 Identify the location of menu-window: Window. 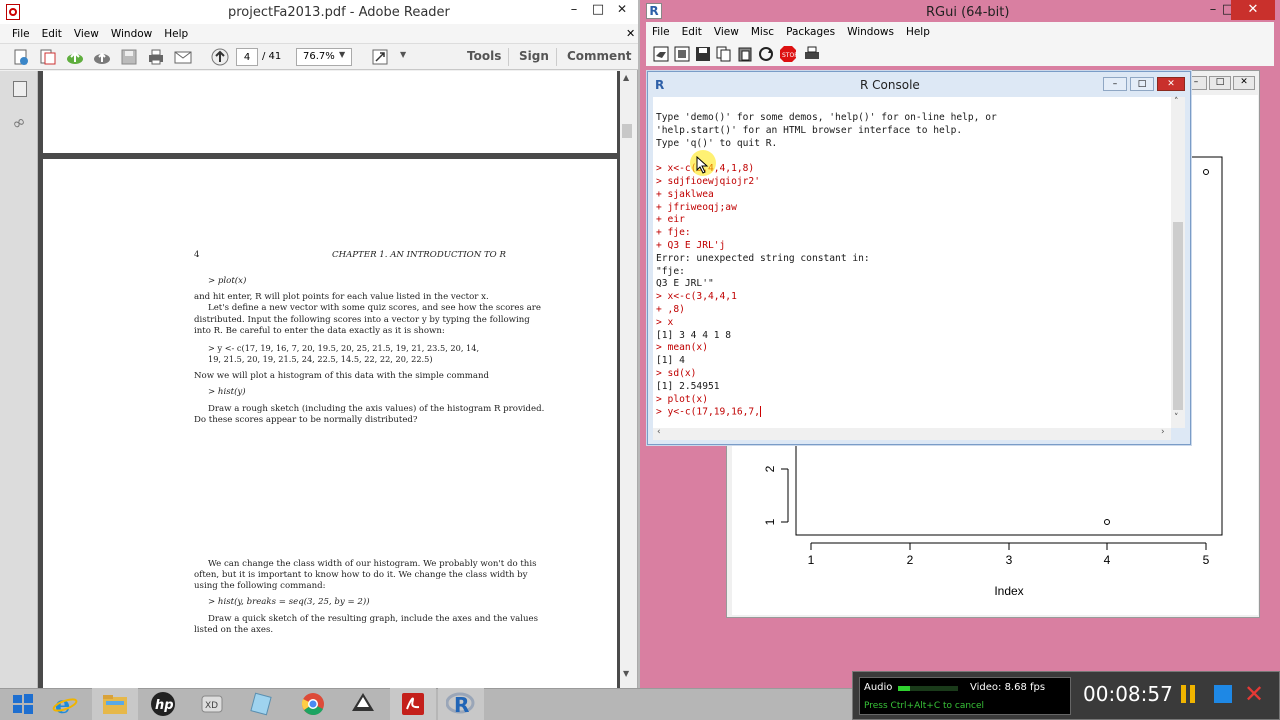
(131, 34).